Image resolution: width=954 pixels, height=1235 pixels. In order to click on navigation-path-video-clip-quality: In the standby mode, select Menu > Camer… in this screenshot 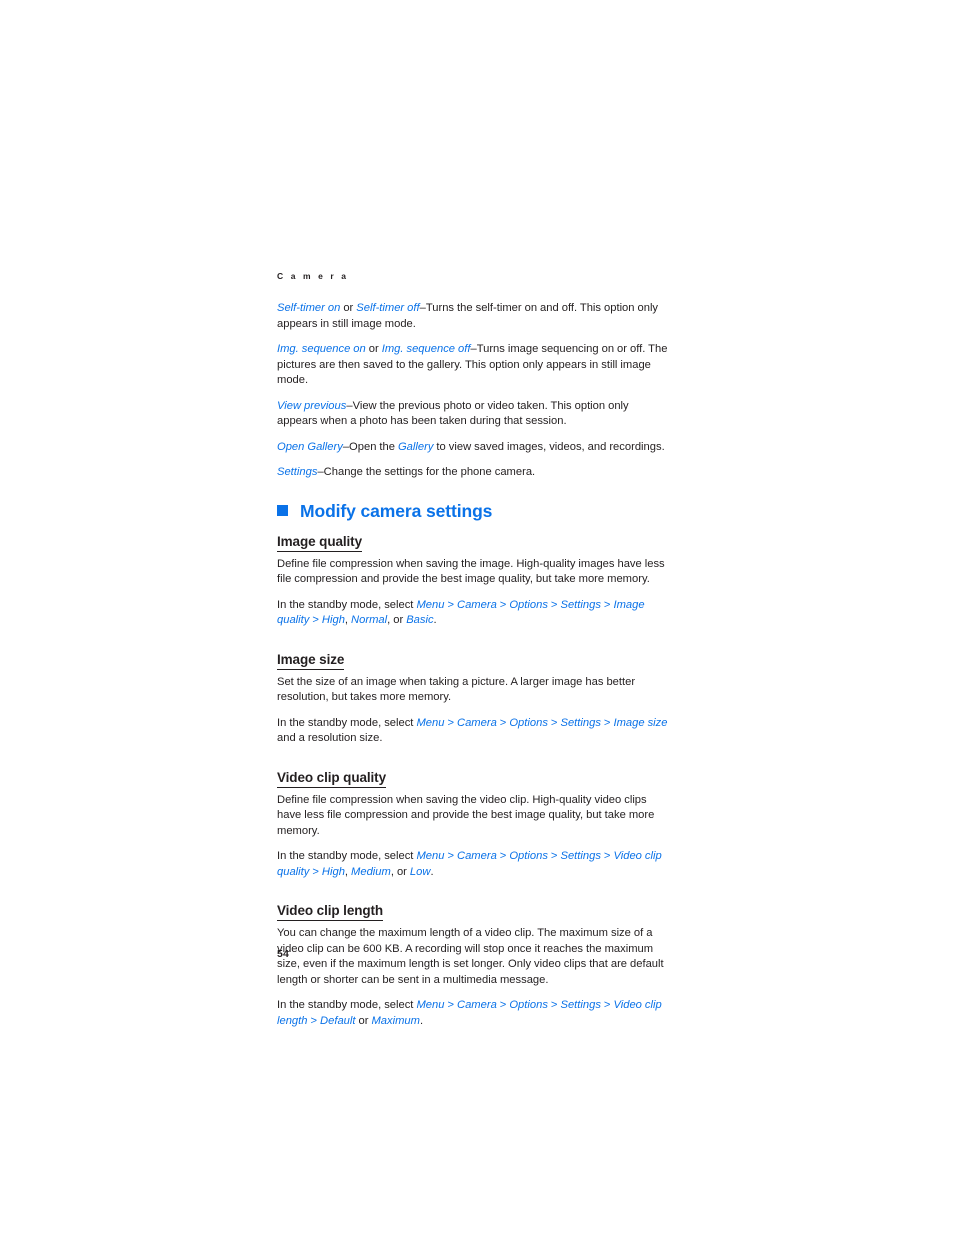, I will do `click(469, 864)`.